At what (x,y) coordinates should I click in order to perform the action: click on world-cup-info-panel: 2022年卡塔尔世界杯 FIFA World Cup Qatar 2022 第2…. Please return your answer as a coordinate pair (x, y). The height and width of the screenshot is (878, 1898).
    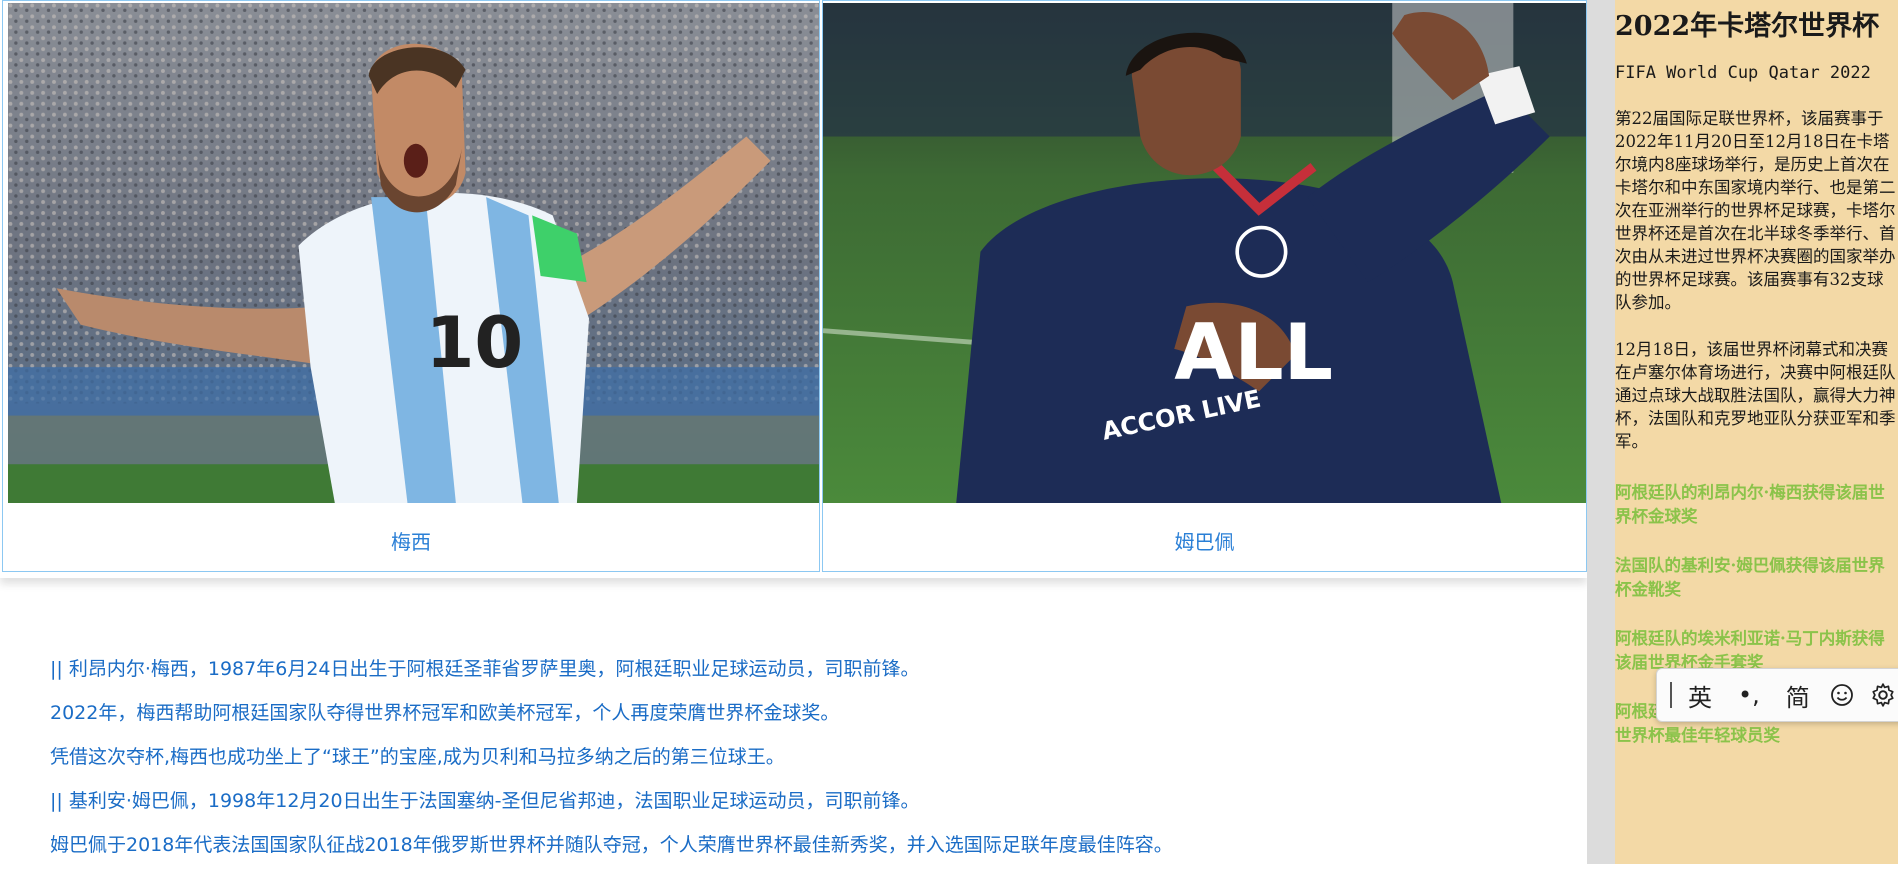
    Looking at the image, I should click on (1756, 432).